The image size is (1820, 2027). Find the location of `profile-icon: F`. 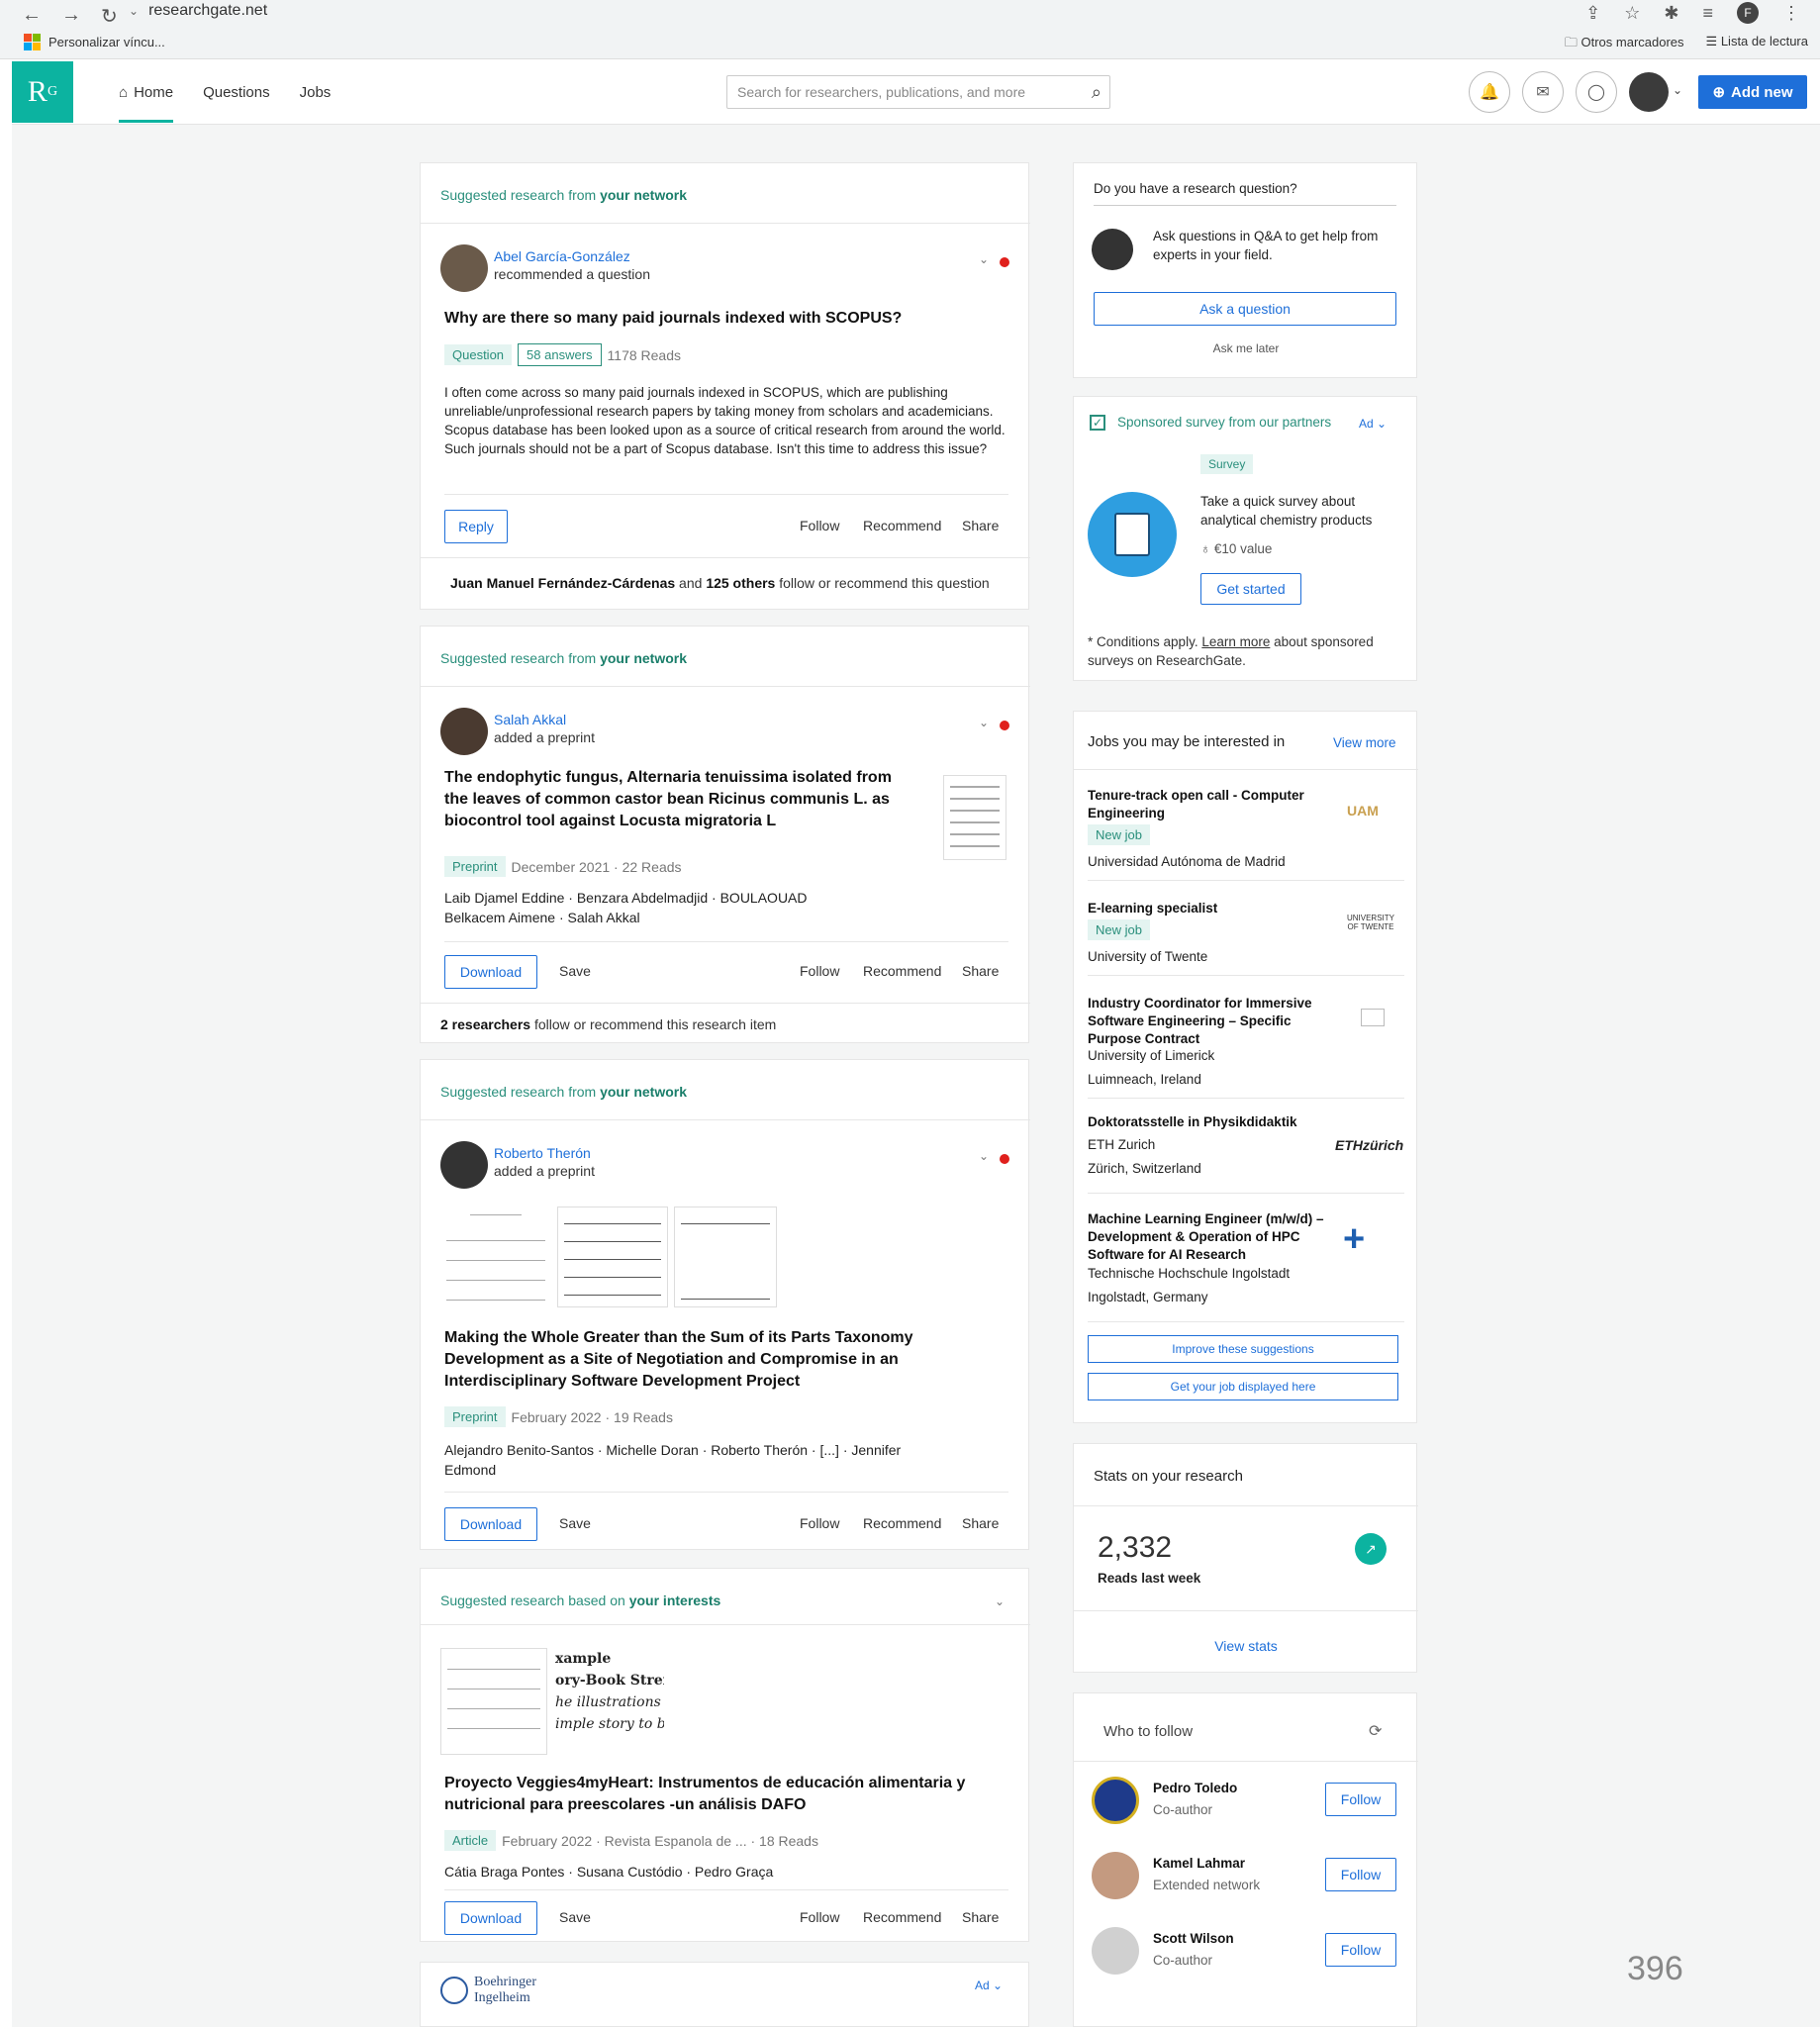

profile-icon: F is located at coordinates (1748, 13).